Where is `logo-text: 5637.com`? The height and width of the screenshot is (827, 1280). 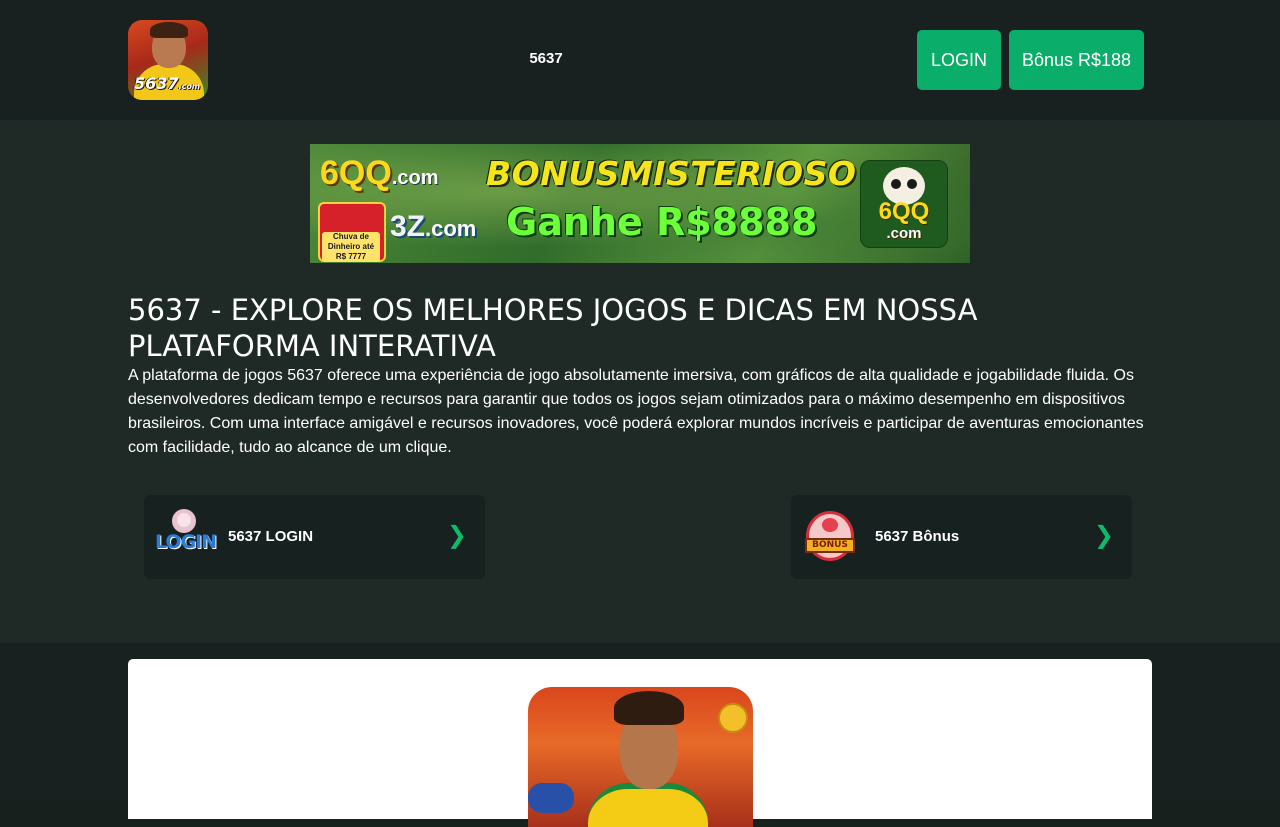
logo-text: 5637.com is located at coordinates (167, 83).